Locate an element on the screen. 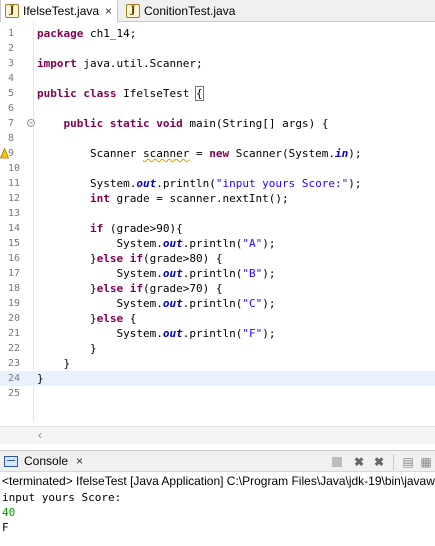  code-line: 22 } is located at coordinates (217, 348).